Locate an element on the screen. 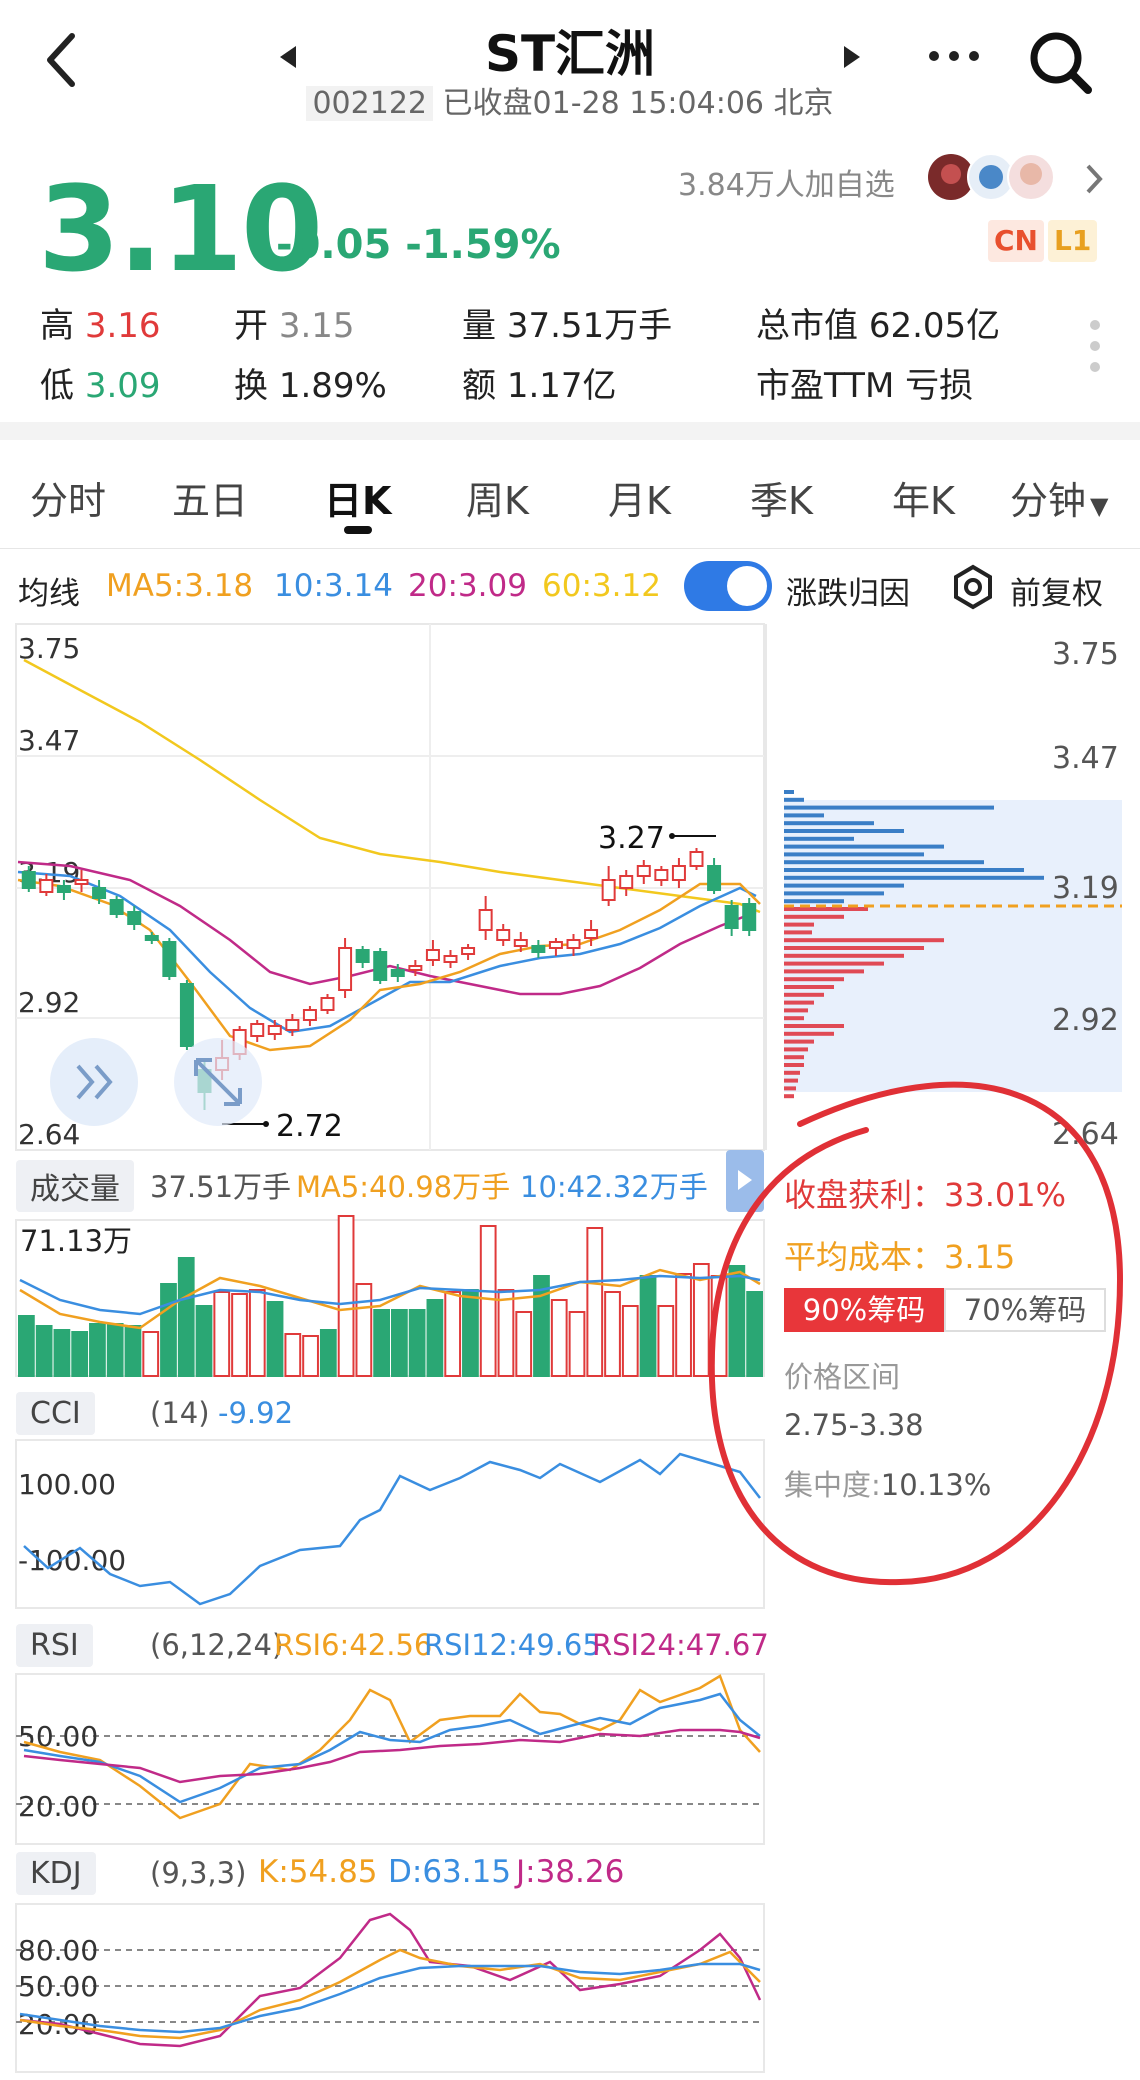 The image size is (1140, 2080). tab-jik: 季K is located at coordinates (781, 497).